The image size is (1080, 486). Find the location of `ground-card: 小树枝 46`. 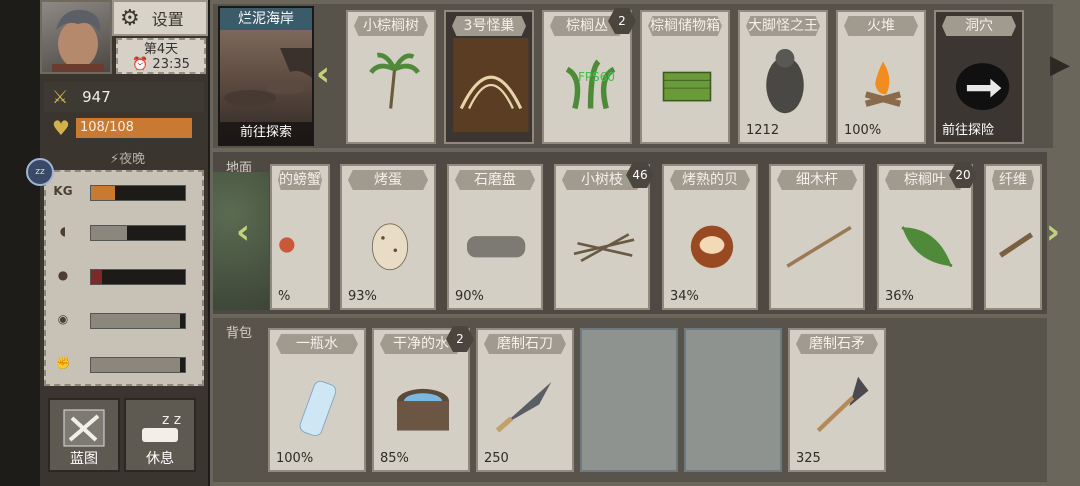

ground-card: 小树枝 46 is located at coordinates (604, 236).